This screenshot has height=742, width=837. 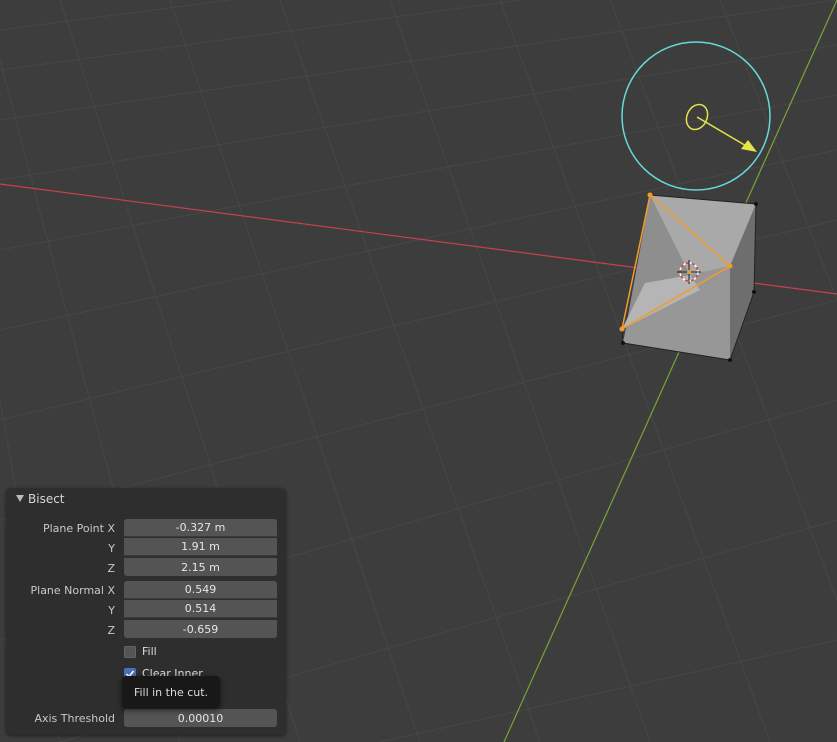 I want to click on axis-threshold-field: 0.00010, so click(x=200, y=718).